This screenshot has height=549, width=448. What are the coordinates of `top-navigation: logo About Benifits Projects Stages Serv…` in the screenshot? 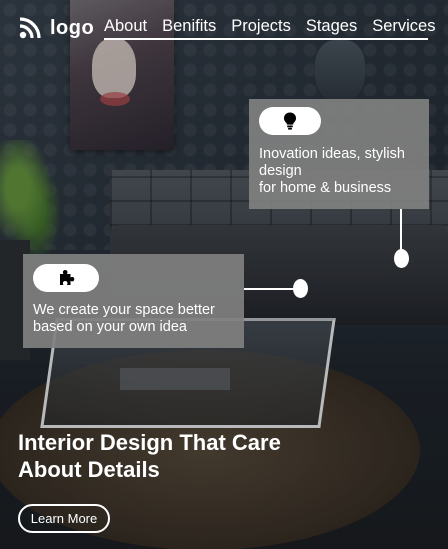 It's located at (224, 23).